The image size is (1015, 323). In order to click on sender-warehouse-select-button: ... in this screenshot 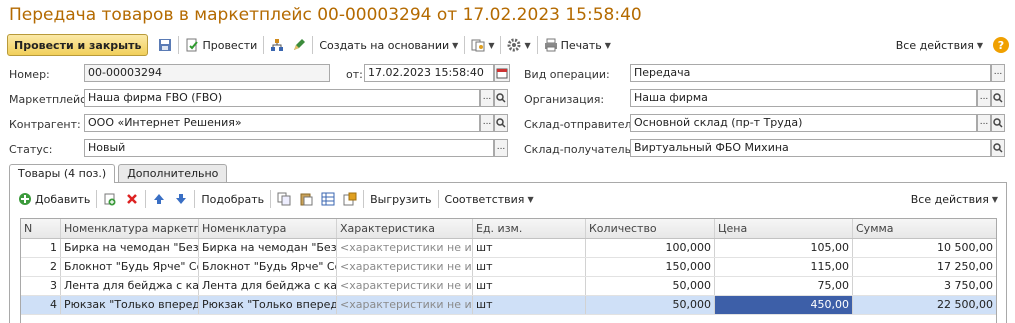, I will do `click(984, 123)`.